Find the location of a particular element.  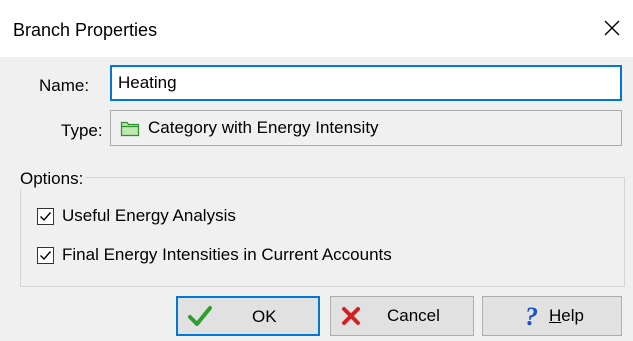

help-button: ? Help is located at coordinates (552, 316).